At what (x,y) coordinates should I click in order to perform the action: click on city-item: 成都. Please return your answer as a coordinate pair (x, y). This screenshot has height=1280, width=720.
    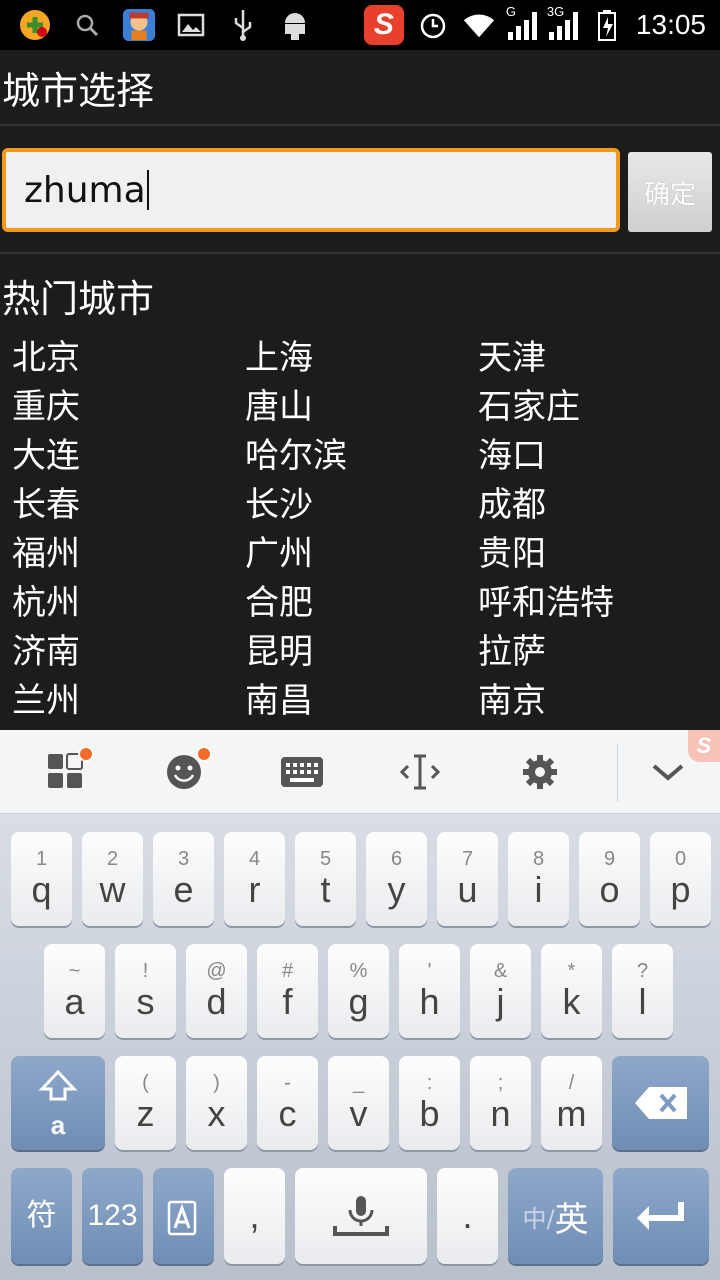
    Looking at the image, I should click on (582, 501).